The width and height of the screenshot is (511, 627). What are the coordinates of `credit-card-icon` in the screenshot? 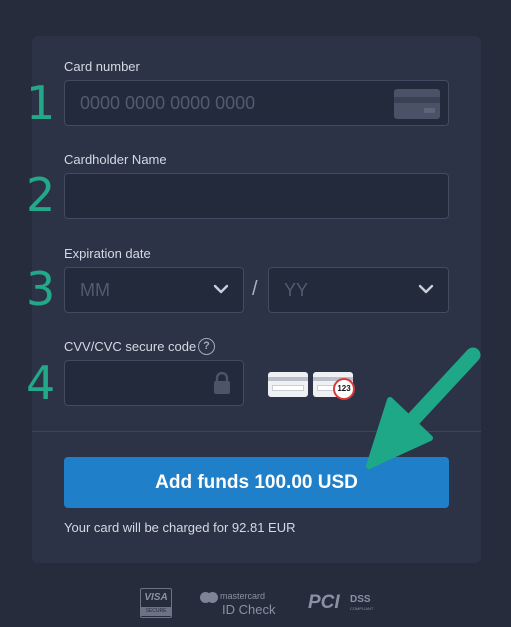 It's located at (417, 104).